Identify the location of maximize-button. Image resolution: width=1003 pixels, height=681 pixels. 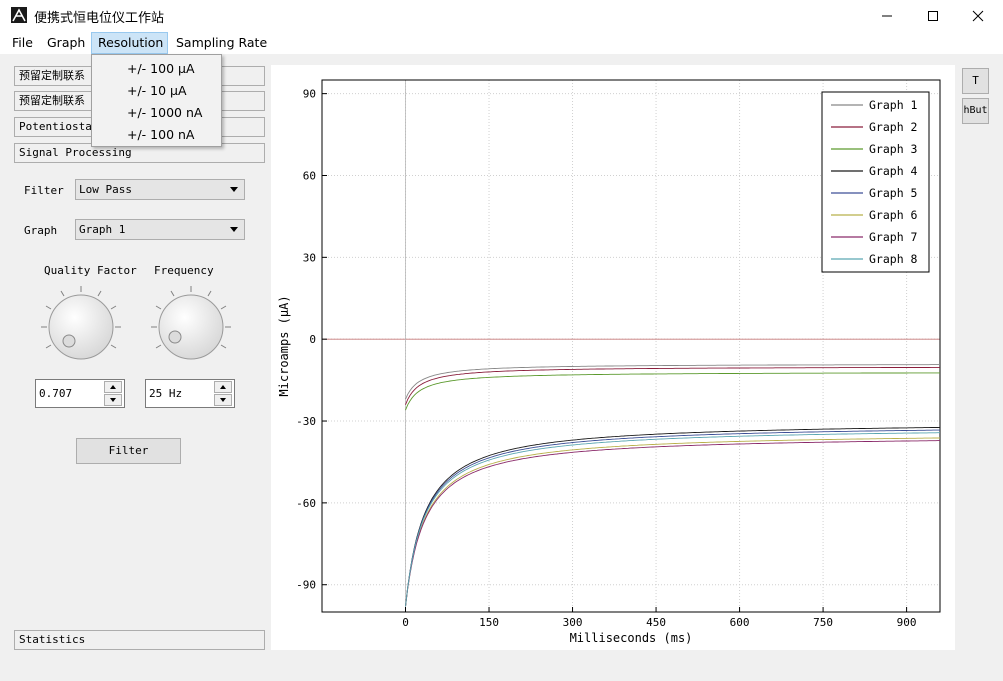
(933, 16).